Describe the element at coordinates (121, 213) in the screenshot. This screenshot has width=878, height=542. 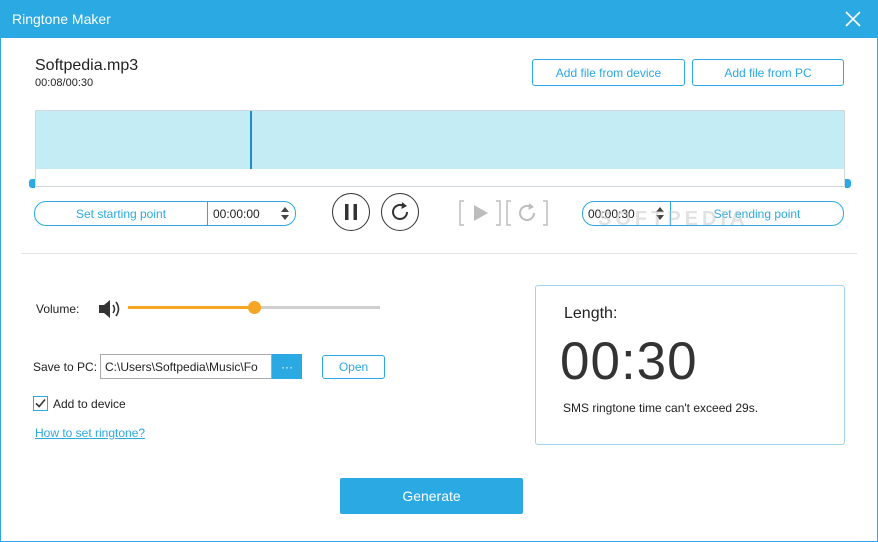
I see `set-starting-point-button: Set starting point` at that location.